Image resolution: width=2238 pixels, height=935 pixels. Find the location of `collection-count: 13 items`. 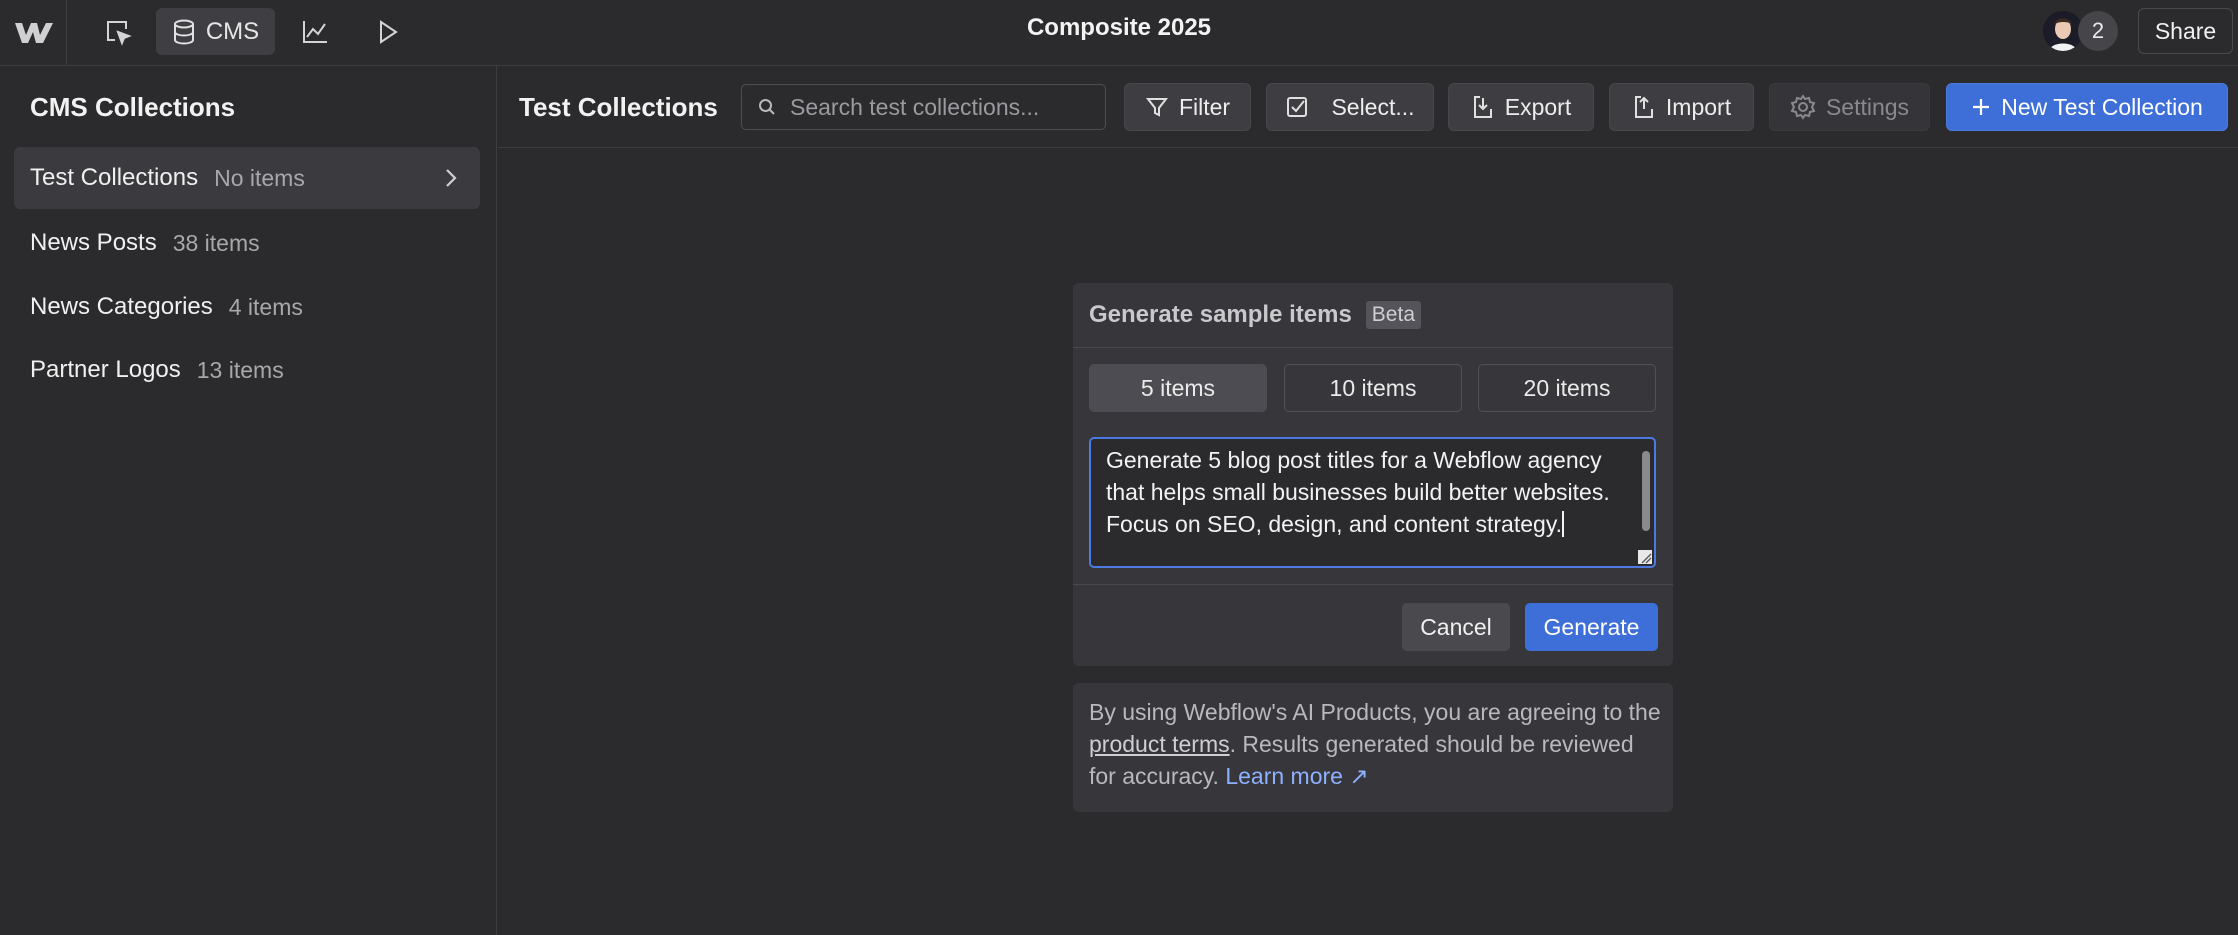

collection-count: 13 items is located at coordinates (240, 369).